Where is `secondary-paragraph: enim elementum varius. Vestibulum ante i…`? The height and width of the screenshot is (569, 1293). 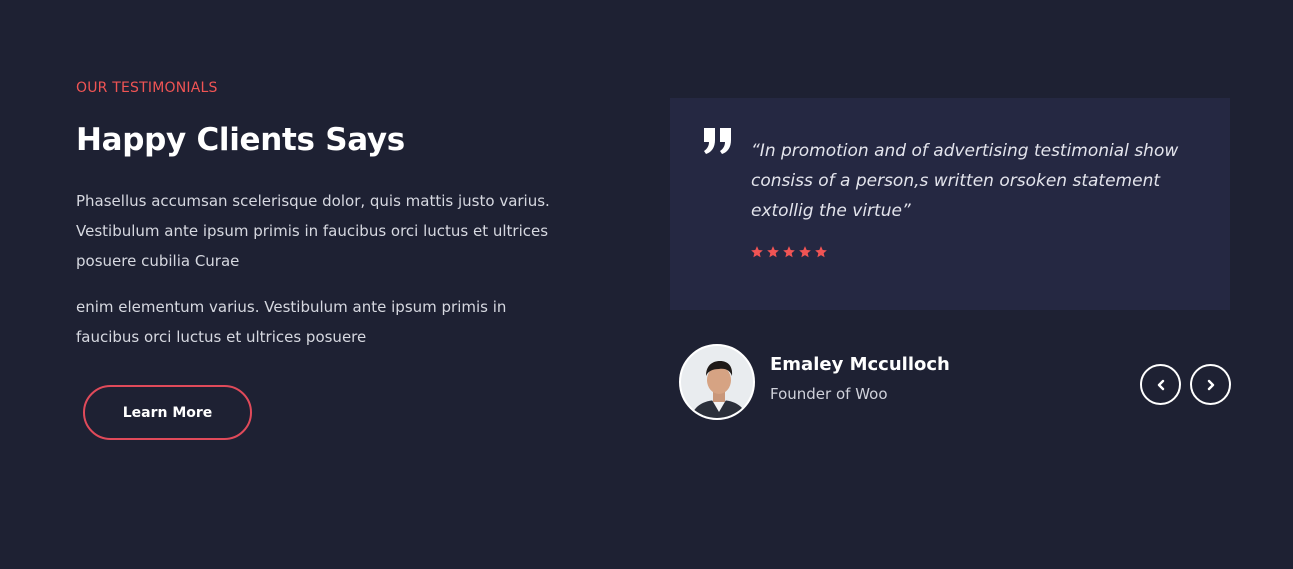 secondary-paragraph: enim elementum varius. Vestibulum ante i… is located at coordinates (291, 322).